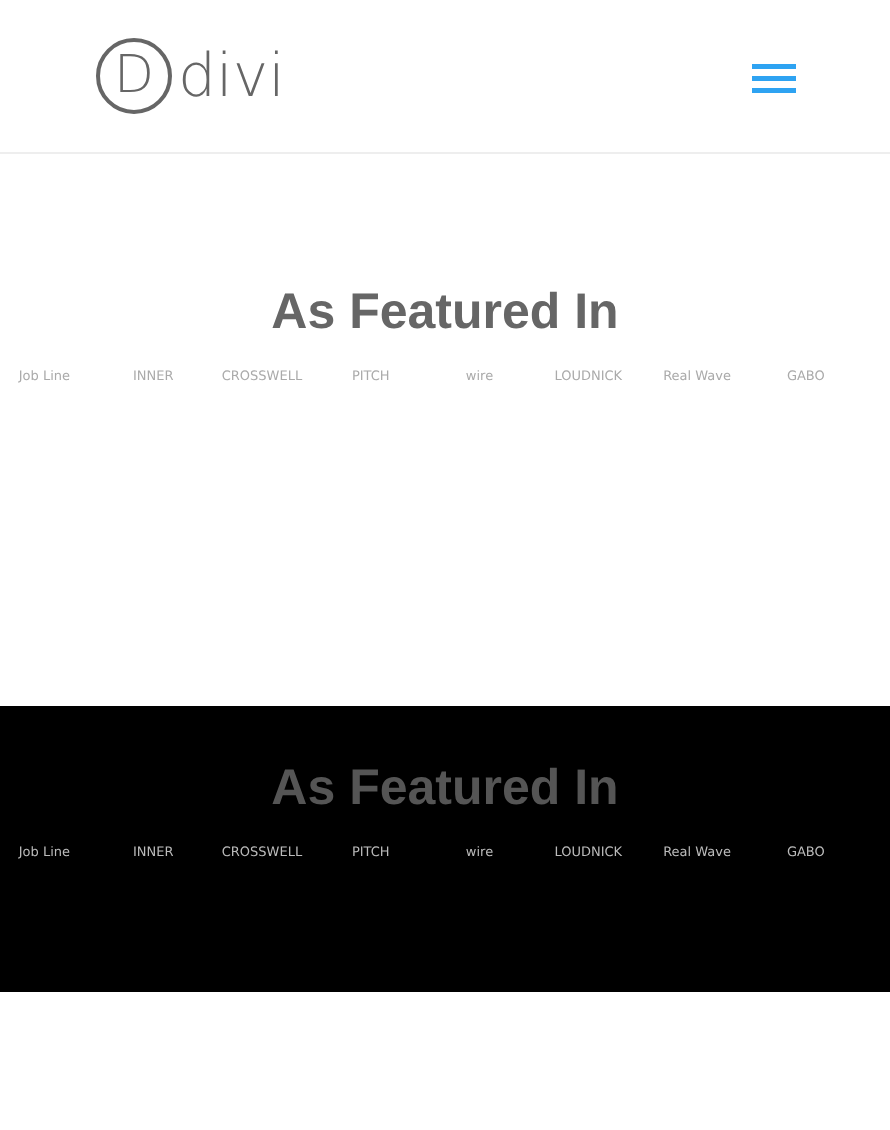  What do you see at coordinates (231, 76) in the screenshot?
I see `logo-text: divi` at bounding box center [231, 76].